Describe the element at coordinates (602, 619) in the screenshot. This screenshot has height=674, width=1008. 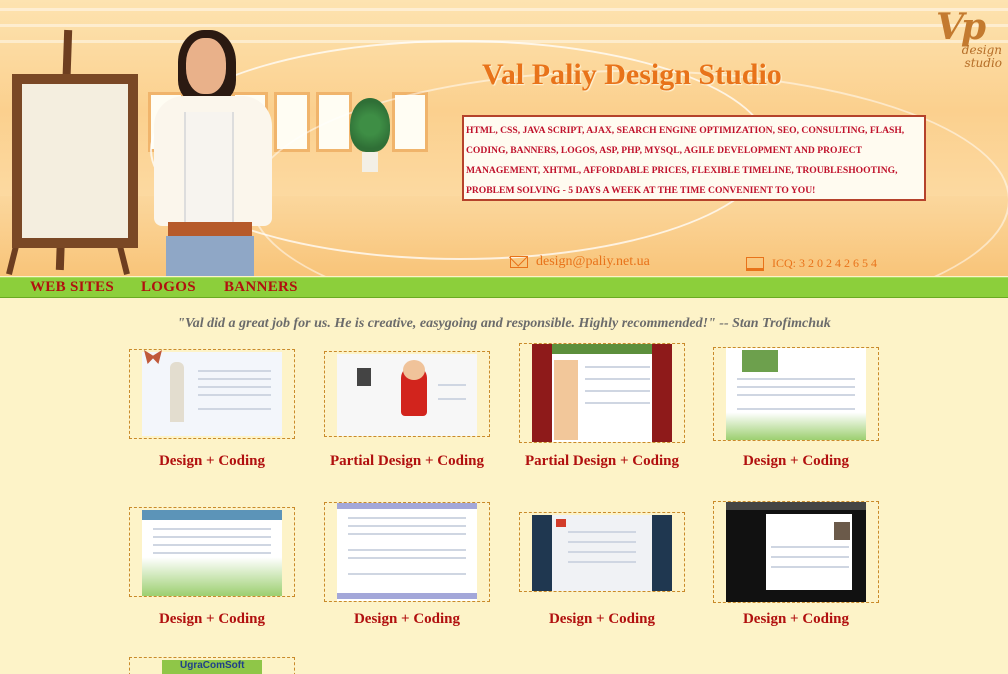
I see `caption-7: Design + Coding` at that location.